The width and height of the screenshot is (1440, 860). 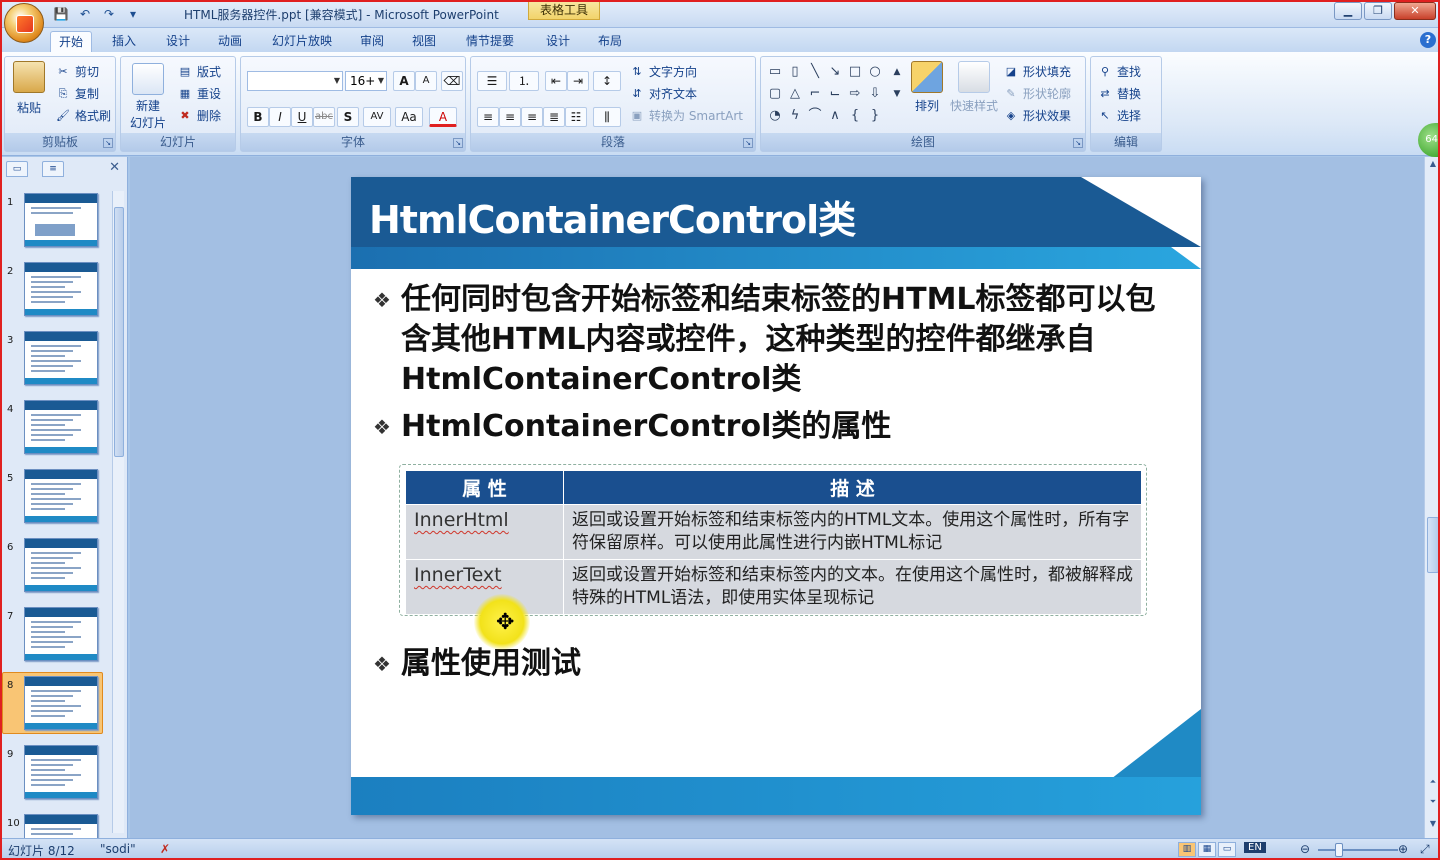 What do you see at coordinates (1339, 850) in the screenshot?
I see `zoom-slider-knob` at bounding box center [1339, 850].